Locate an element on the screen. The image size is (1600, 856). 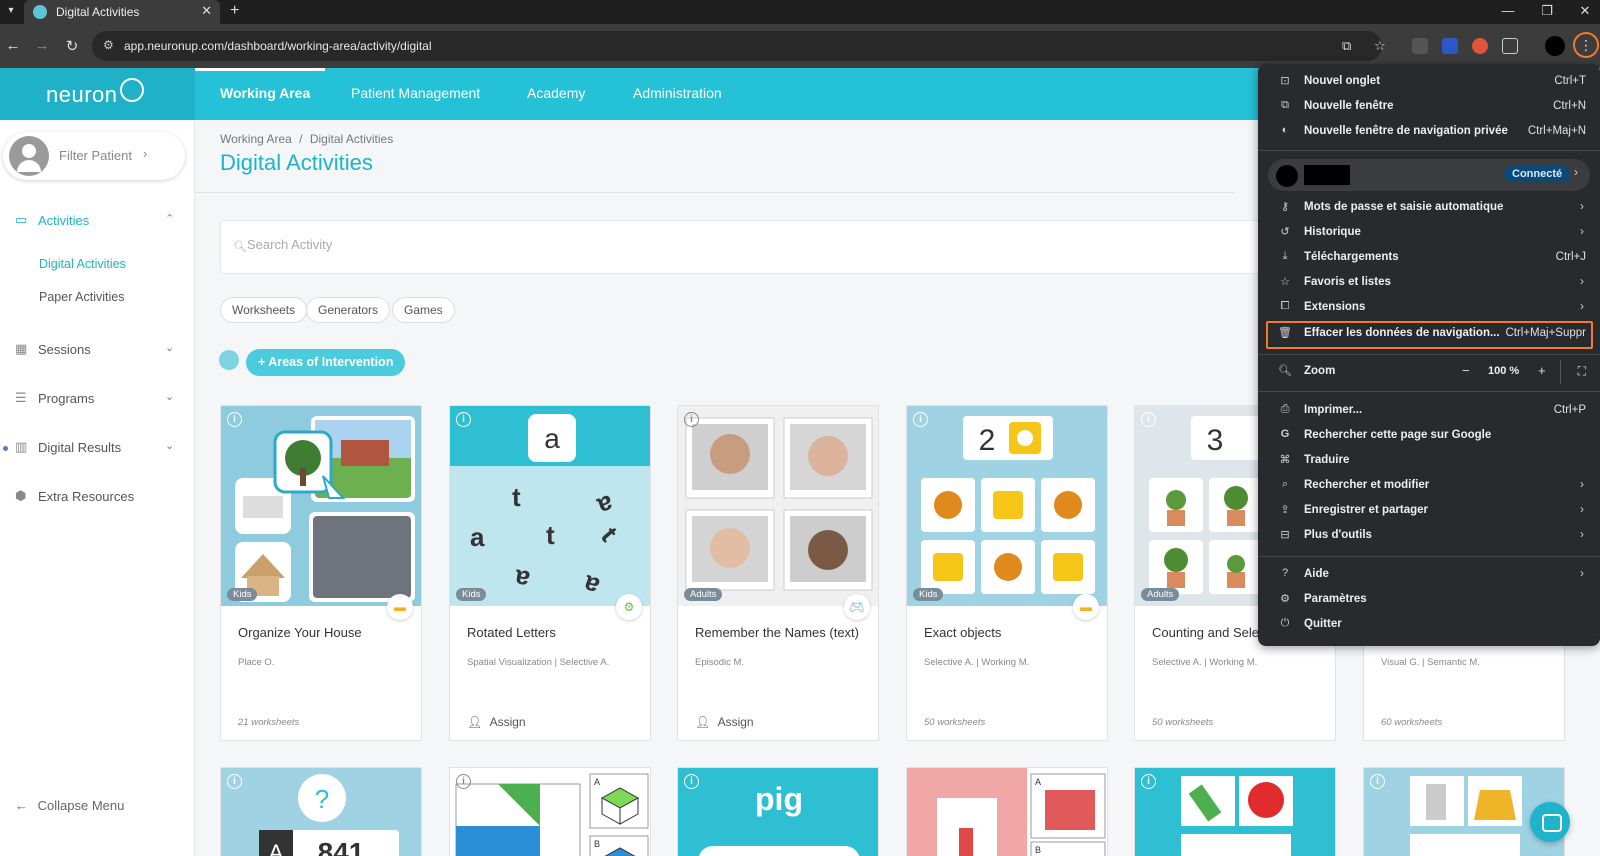
age-badge: Kids is located at coordinates (471, 594).